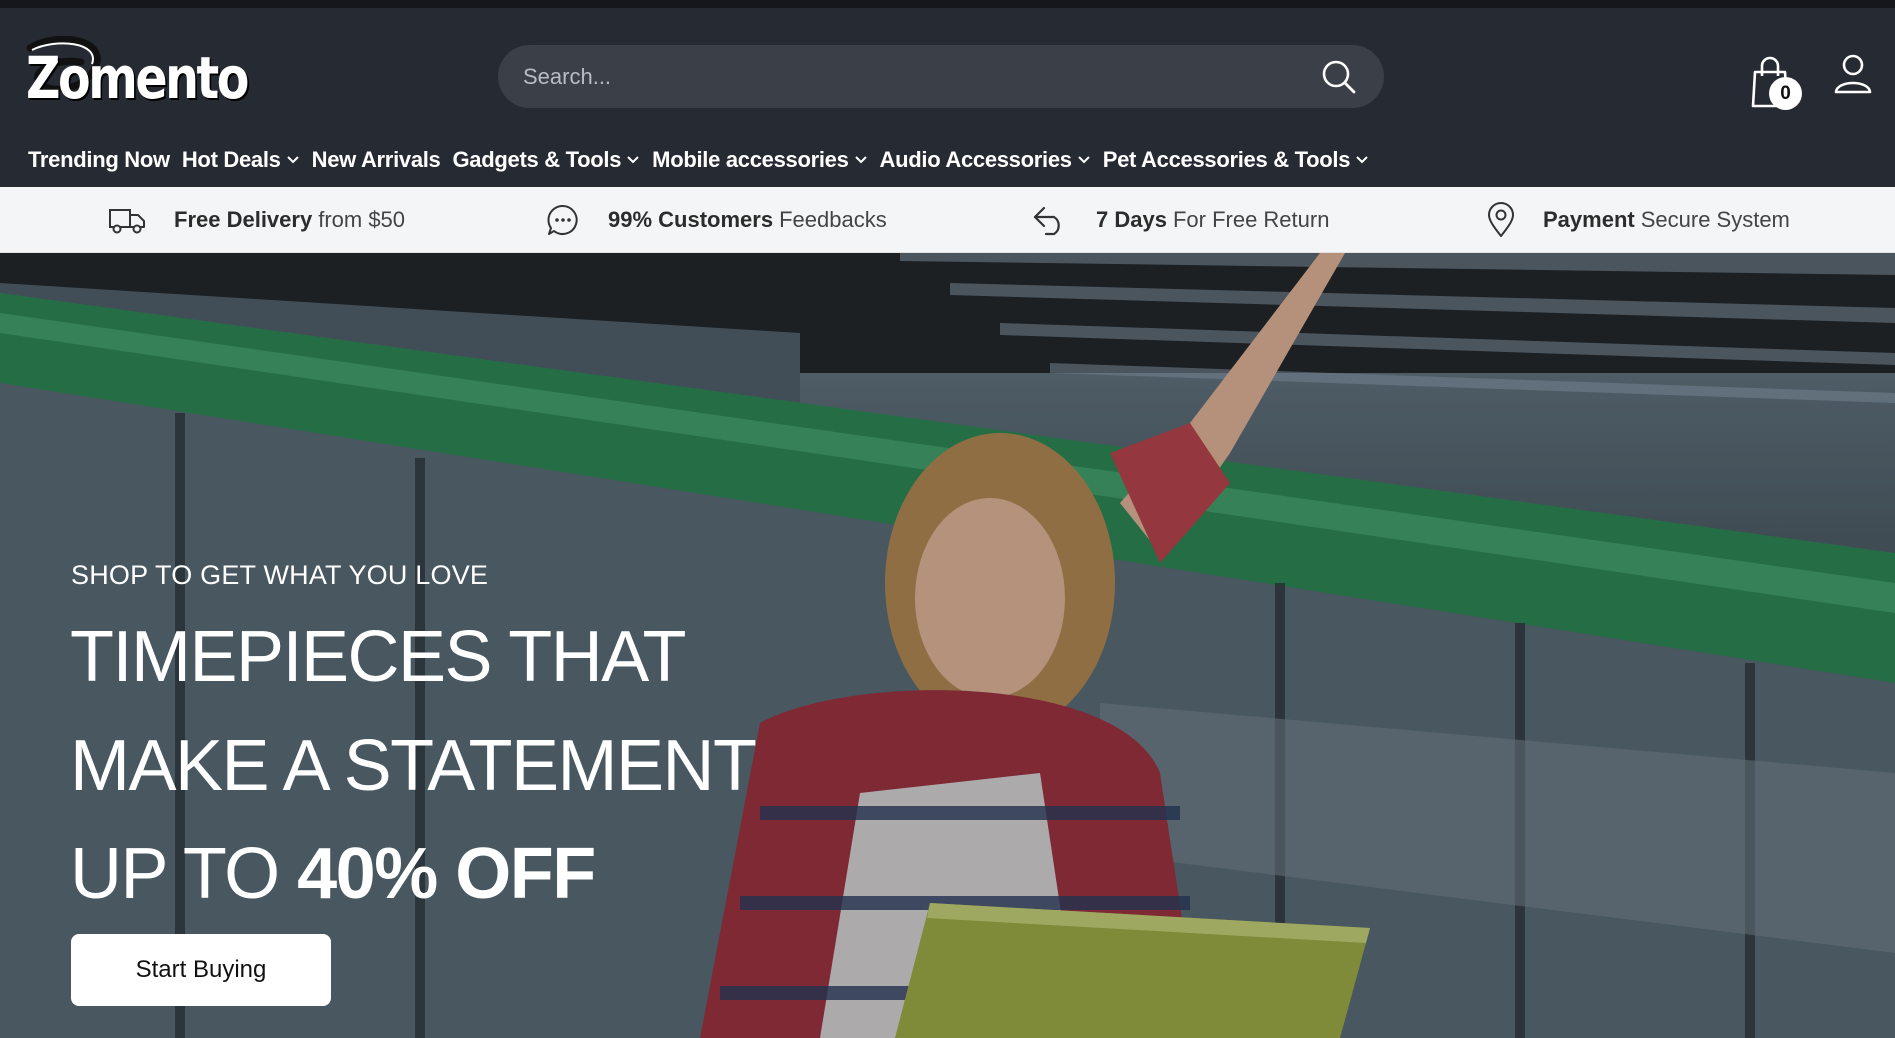 This screenshot has width=1895, height=1038. Describe the element at coordinates (1785, 93) in the screenshot. I see `cart-count-badge: 0` at that location.